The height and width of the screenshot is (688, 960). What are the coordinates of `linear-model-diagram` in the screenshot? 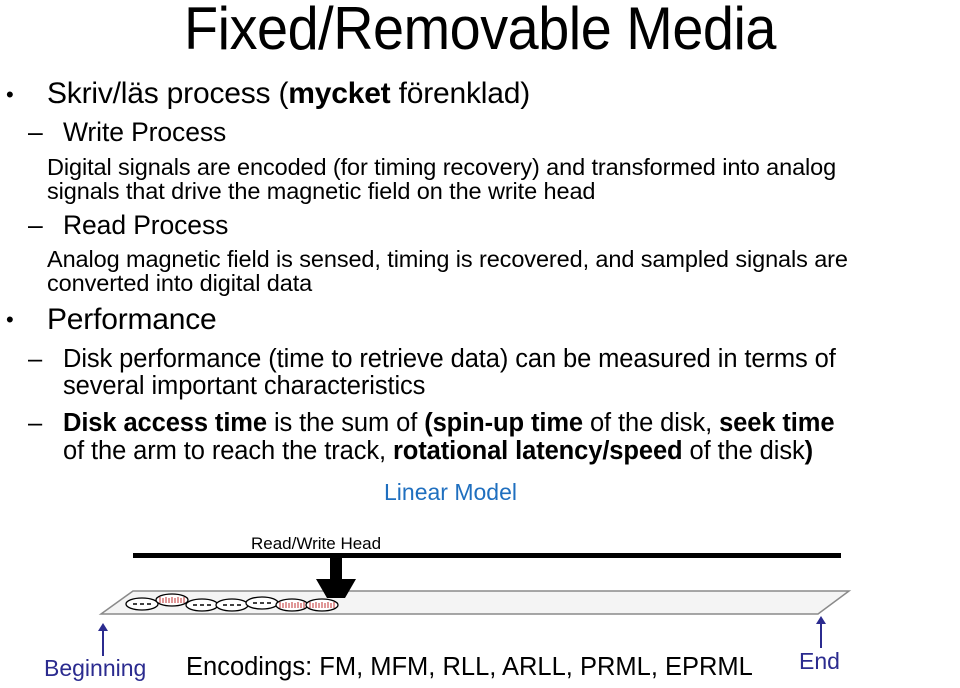 It's located at (475, 604).